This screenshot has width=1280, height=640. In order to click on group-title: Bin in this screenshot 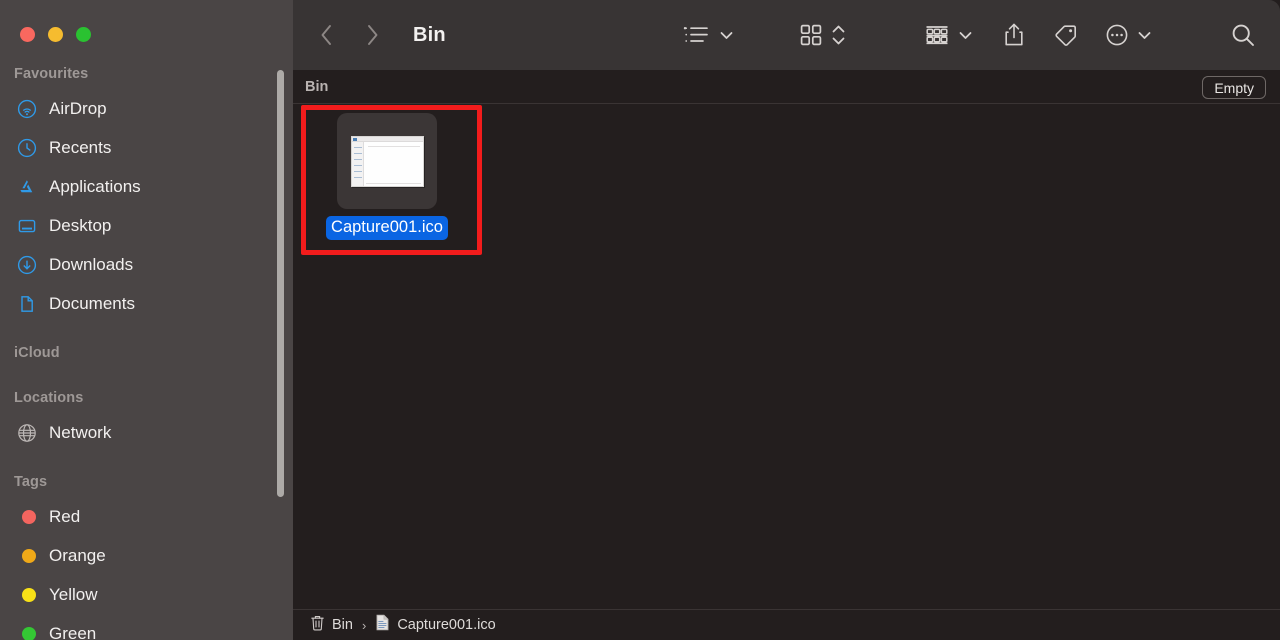, I will do `click(317, 86)`.